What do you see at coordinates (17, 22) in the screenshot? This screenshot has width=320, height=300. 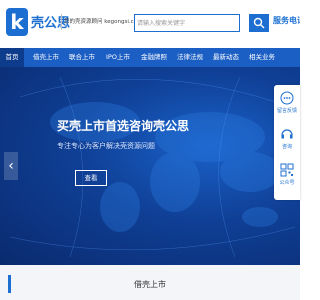 I see `logo-icon: k` at bounding box center [17, 22].